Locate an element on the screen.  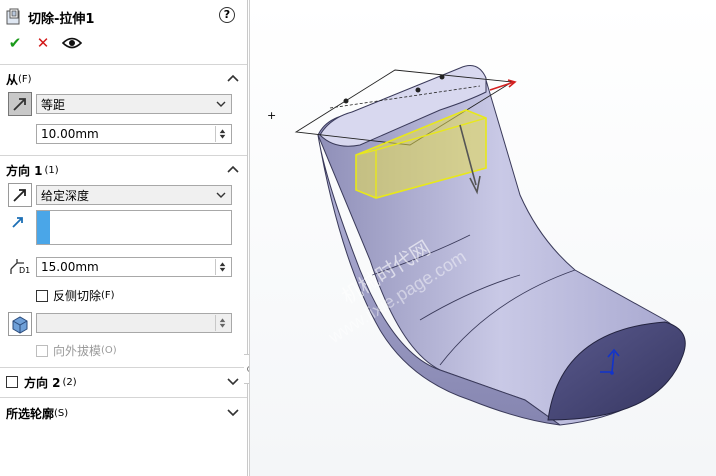
direction-arrow is located at coordinates (503, 85).